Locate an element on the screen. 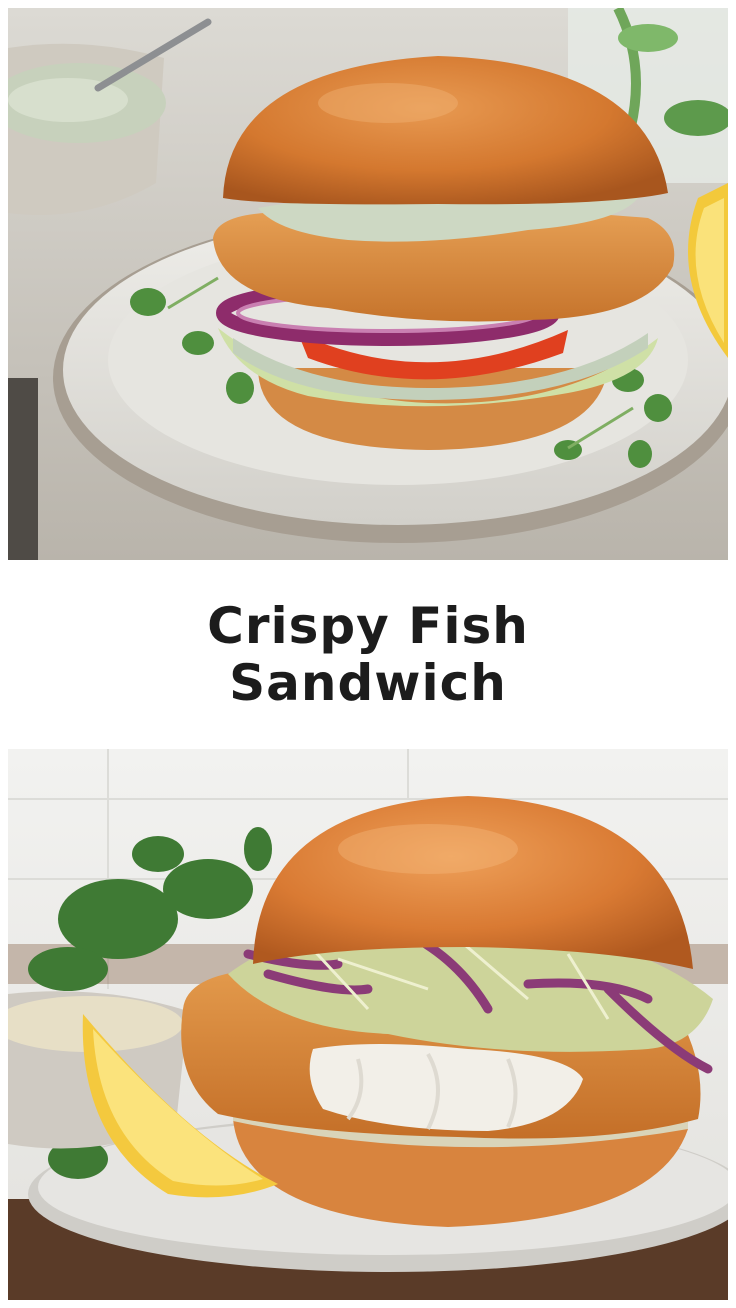 The width and height of the screenshot is (736, 1308). recipe-title: Crispy Fish Sandwich is located at coordinates (368, 654).